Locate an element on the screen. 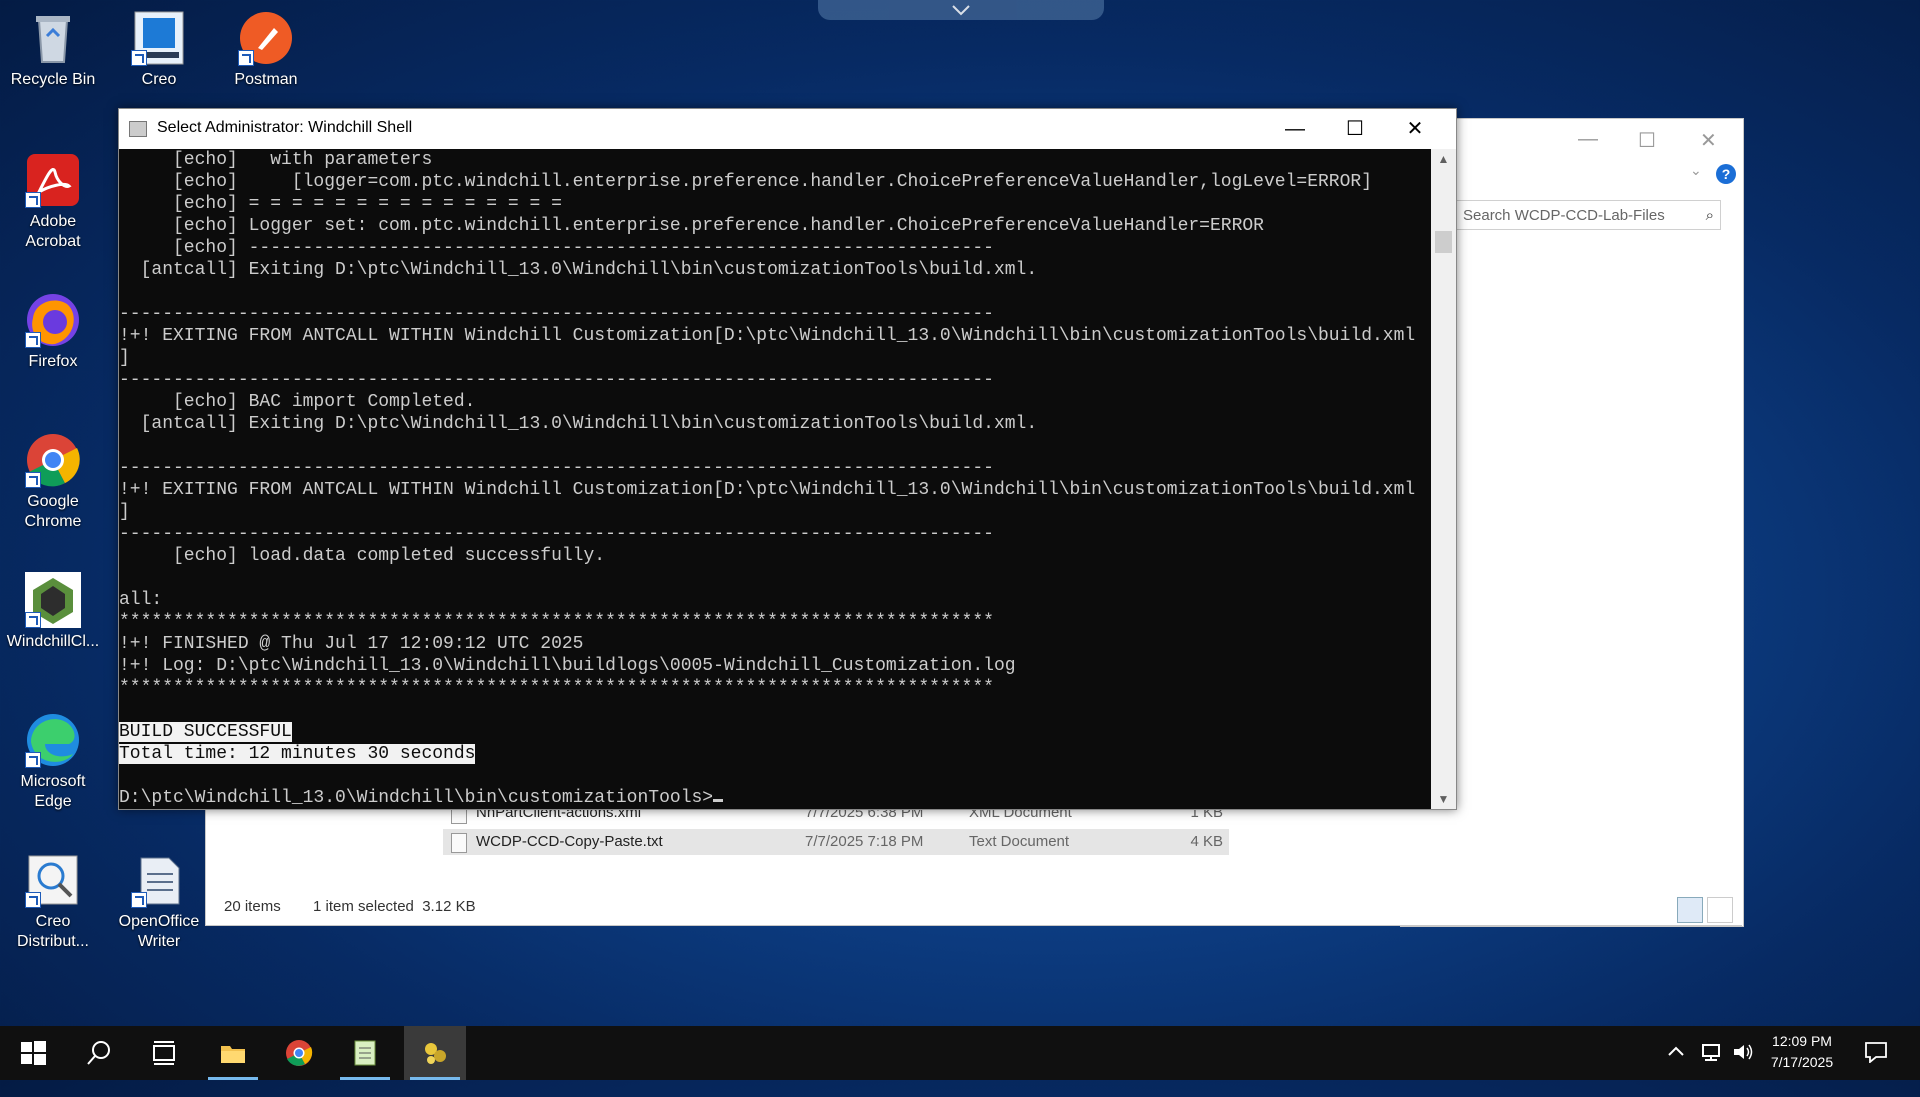 Image resolution: width=1920 pixels, height=1097 pixels. taskbar-notepad is located at coordinates (365, 1053).